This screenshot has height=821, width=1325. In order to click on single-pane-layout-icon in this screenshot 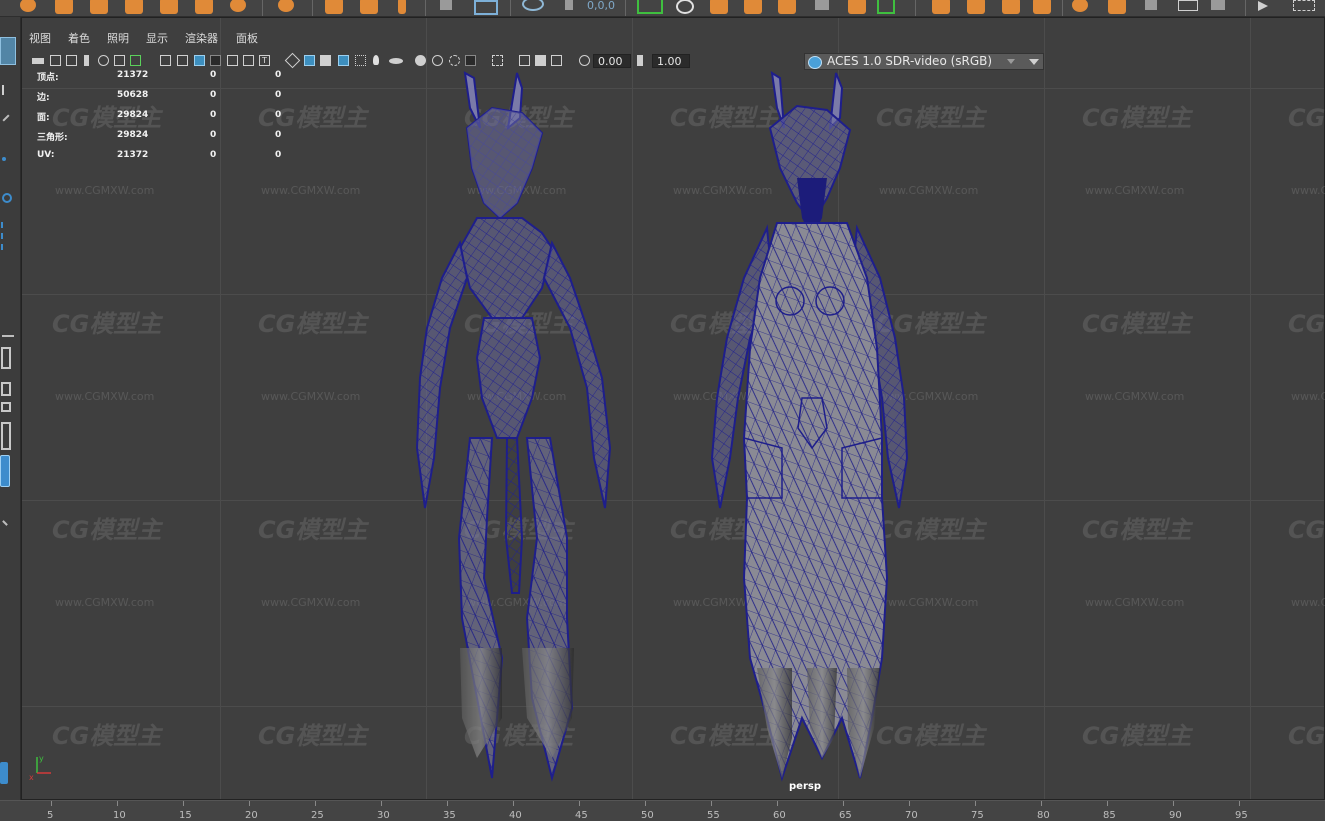, I will do `click(6, 358)`.